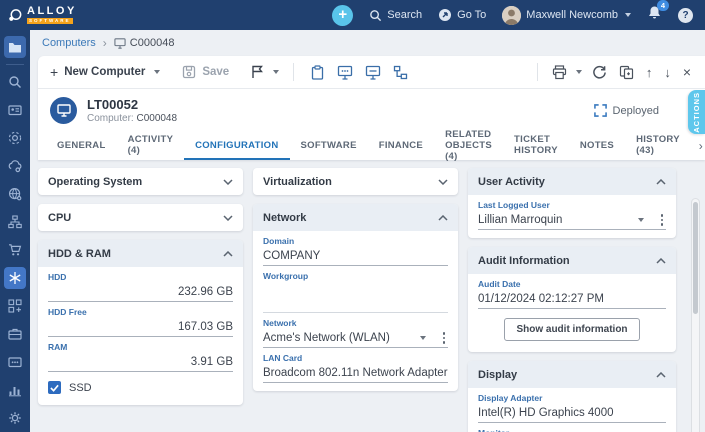 The width and height of the screenshot is (705, 432). Describe the element at coordinates (687, 72) in the screenshot. I see `close-button: ×` at that location.